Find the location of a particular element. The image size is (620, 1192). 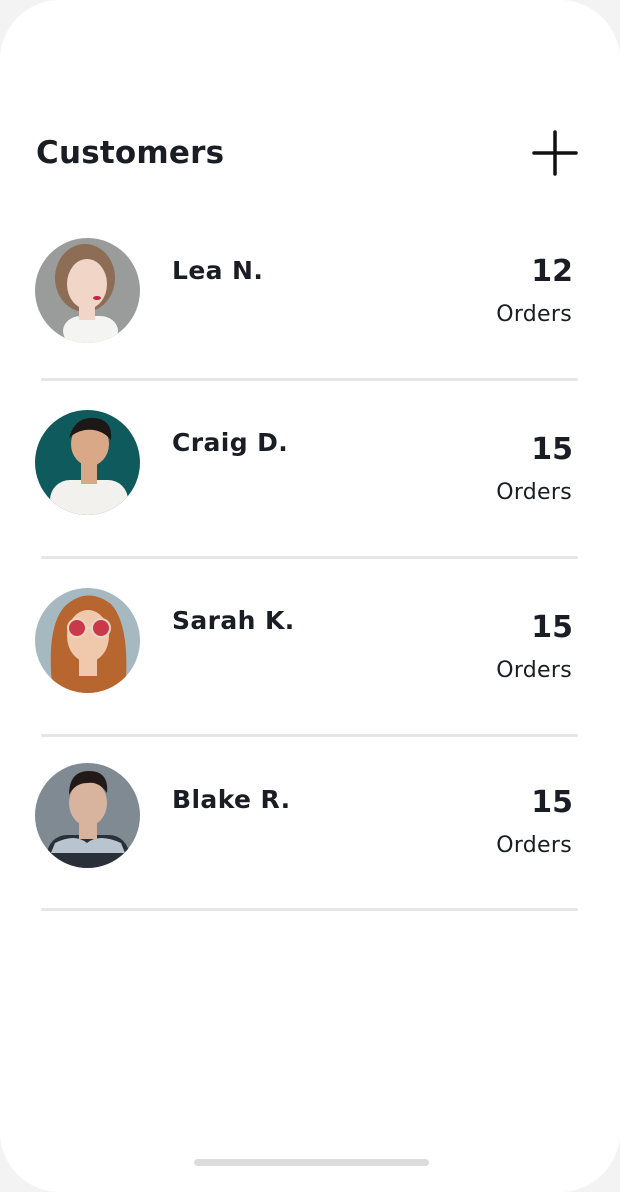

add-customer-button is located at coordinates (555, 153).